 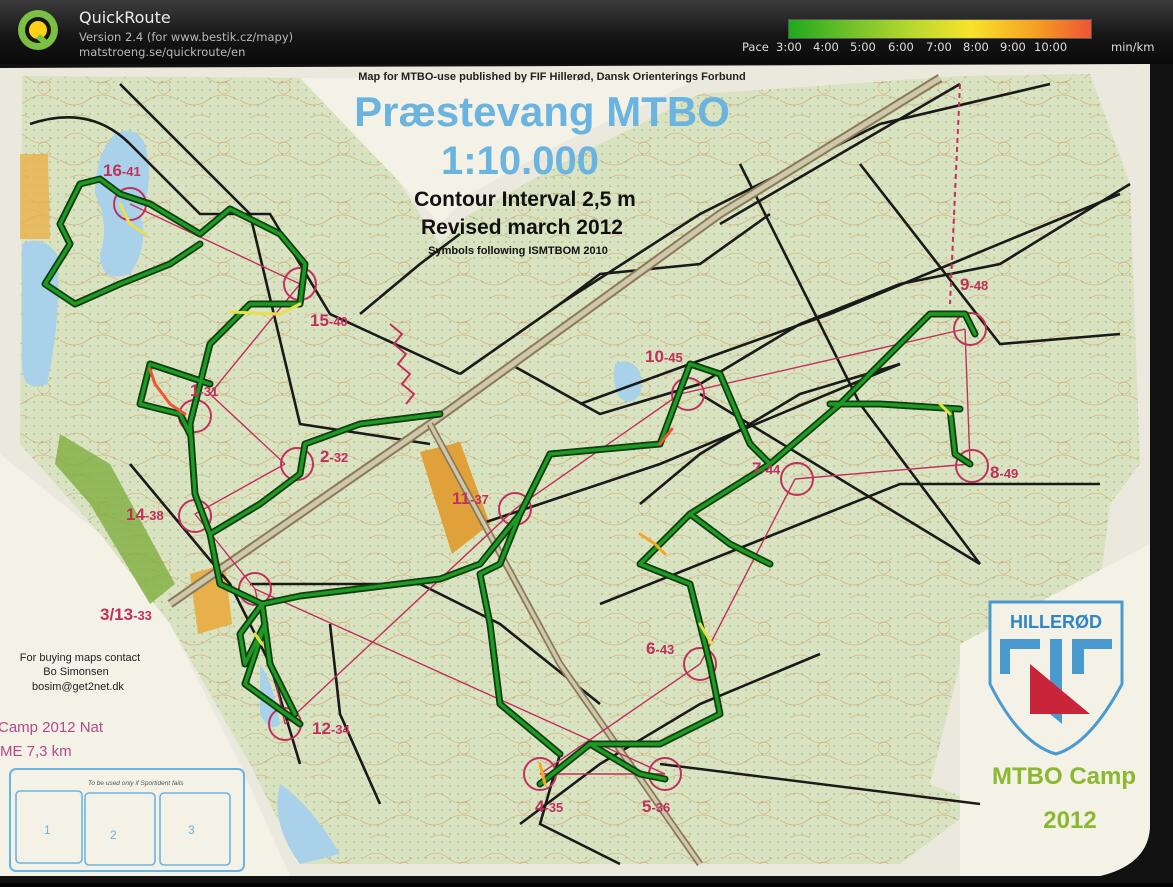 I want to click on control-label: 2-32, so click(x=334, y=456).